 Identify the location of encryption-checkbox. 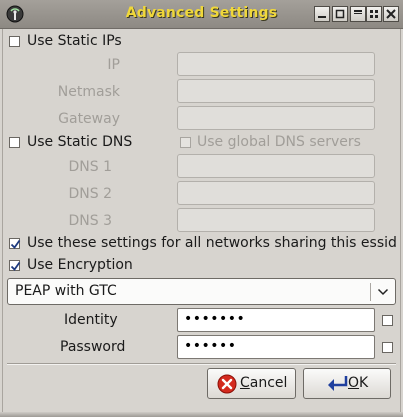
(15, 265).